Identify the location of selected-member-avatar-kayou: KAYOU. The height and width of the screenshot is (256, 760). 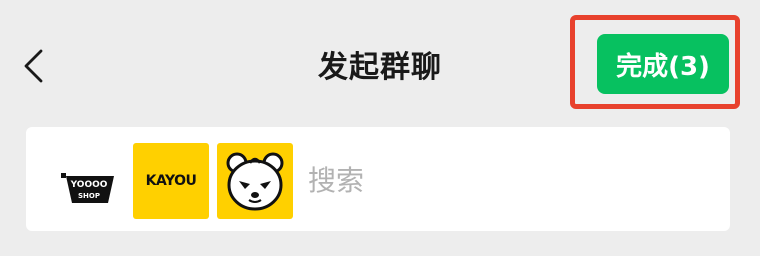
(171, 181).